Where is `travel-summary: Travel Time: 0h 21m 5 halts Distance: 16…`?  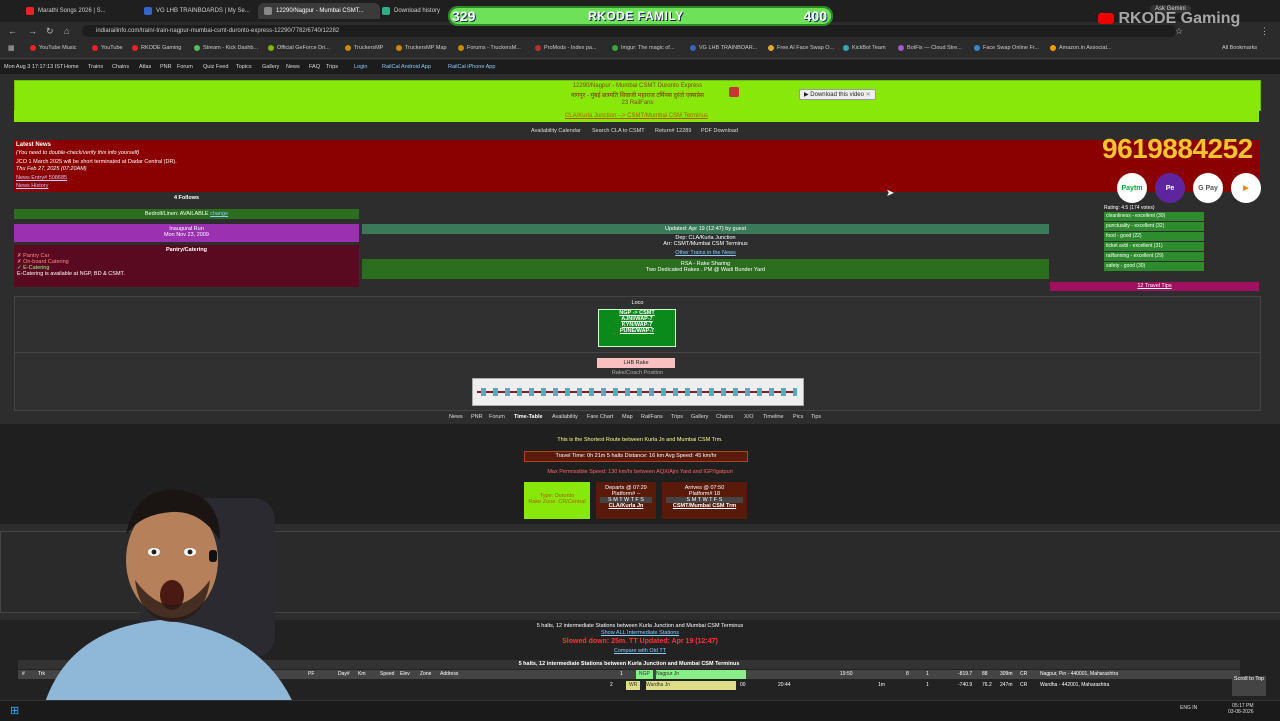 travel-summary: Travel Time: 0h 21m 5 halts Distance: 16… is located at coordinates (636, 456).